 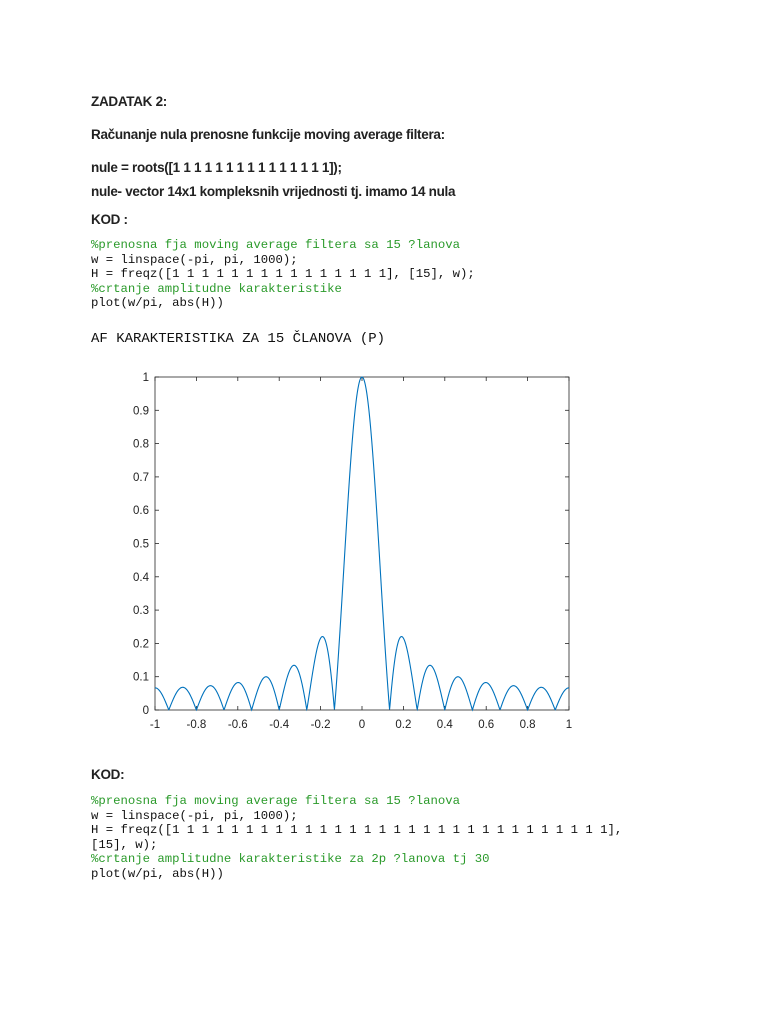 What do you see at coordinates (146, 711) in the screenshot?
I see `y-tick-label: 0` at bounding box center [146, 711].